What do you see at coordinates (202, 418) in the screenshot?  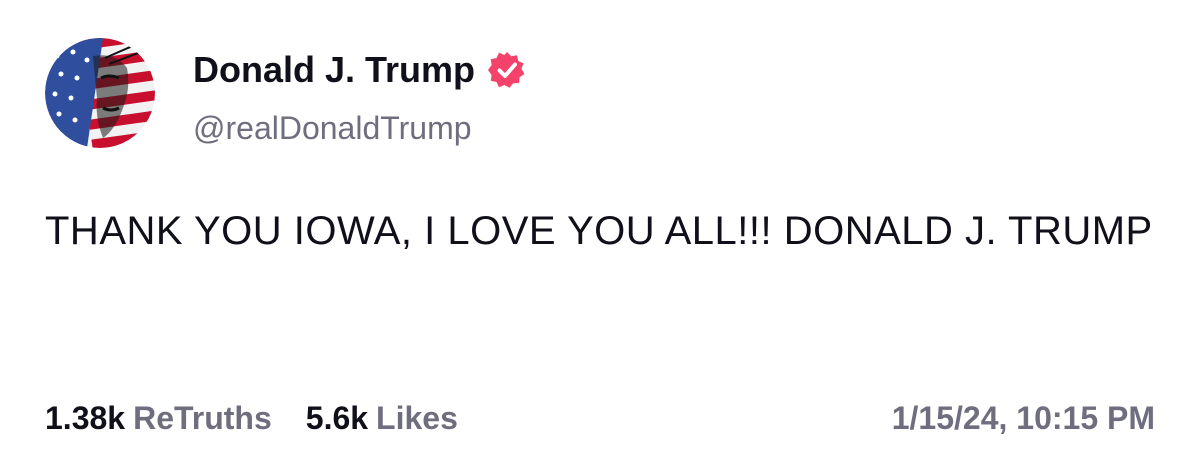 I see `retruths-label: ReTruths` at bounding box center [202, 418].